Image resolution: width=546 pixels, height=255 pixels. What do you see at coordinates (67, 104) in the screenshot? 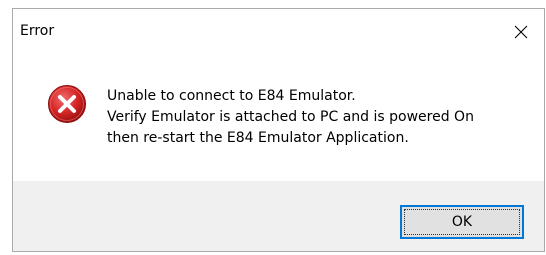
I see `error-icon` at bounding box center [67, 104].